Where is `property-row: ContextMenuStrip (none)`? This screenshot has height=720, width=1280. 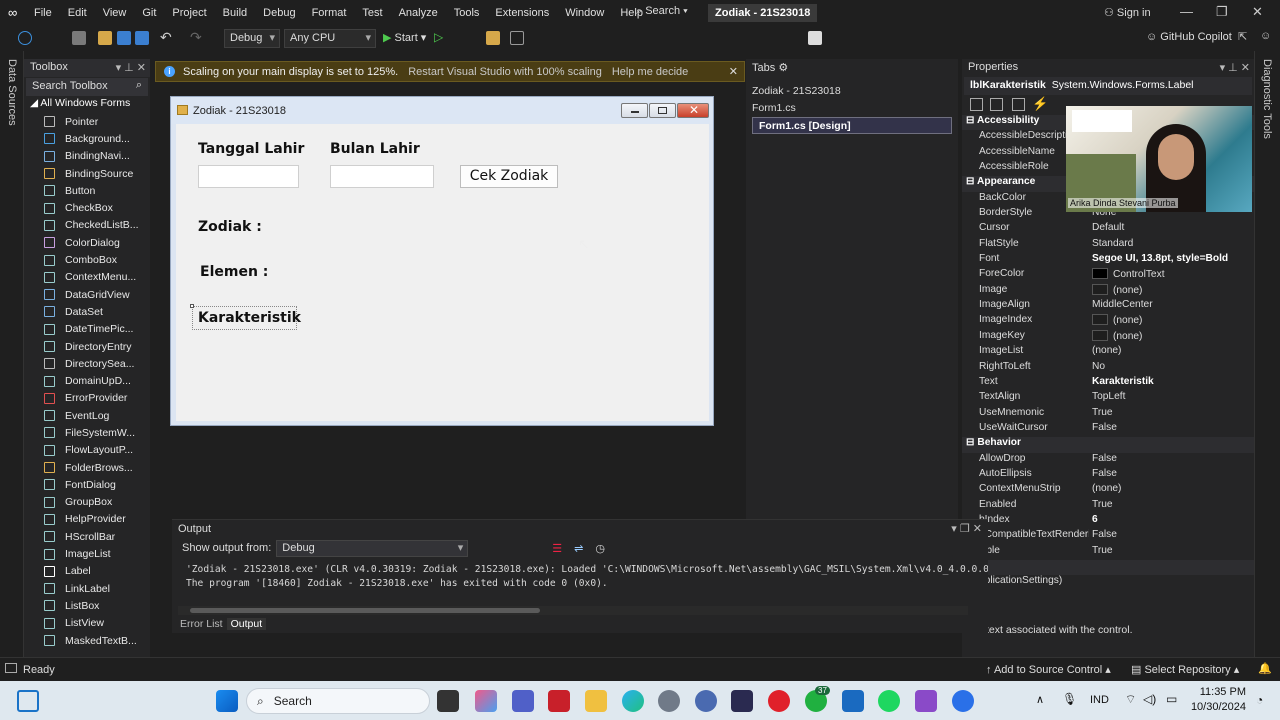 property-row: ContextMenuStrip (none) is located at coordinates (1108, 490).